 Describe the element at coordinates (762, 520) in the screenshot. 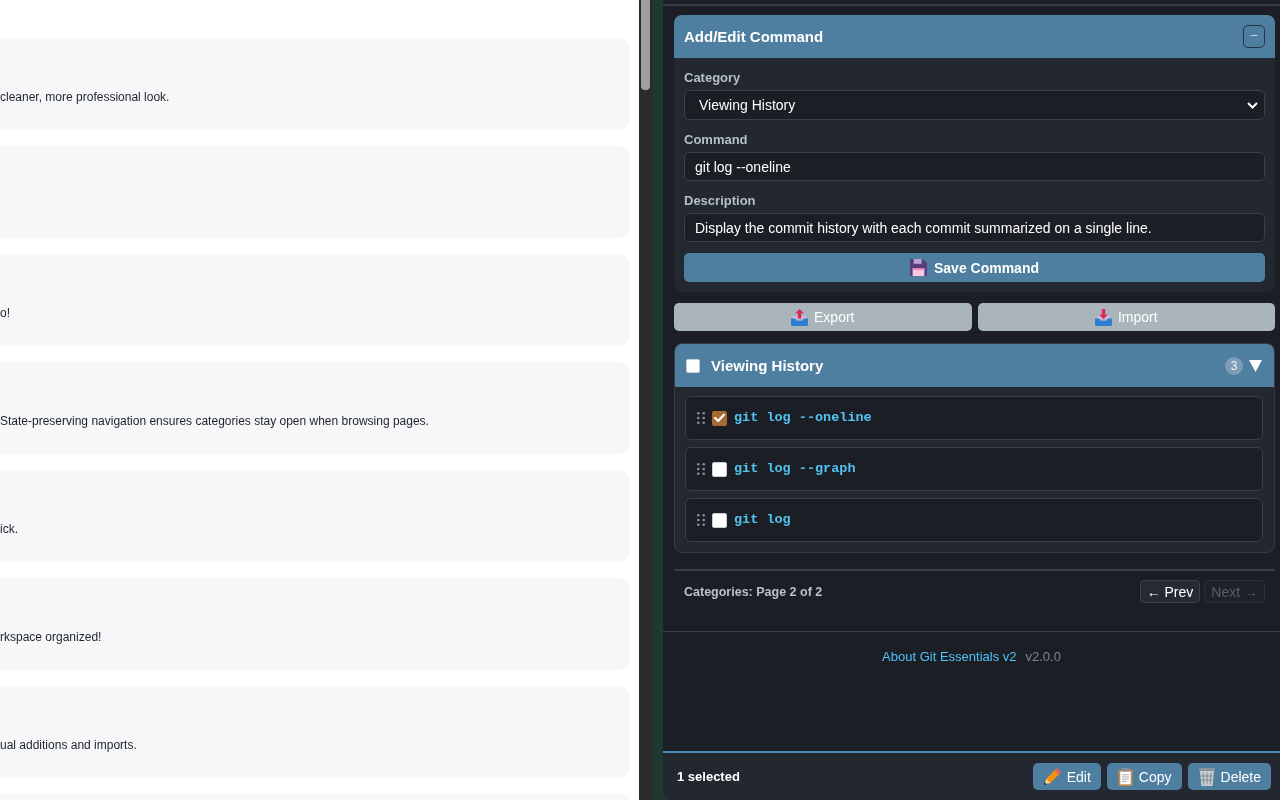

I see `command-text: git log` at that location.